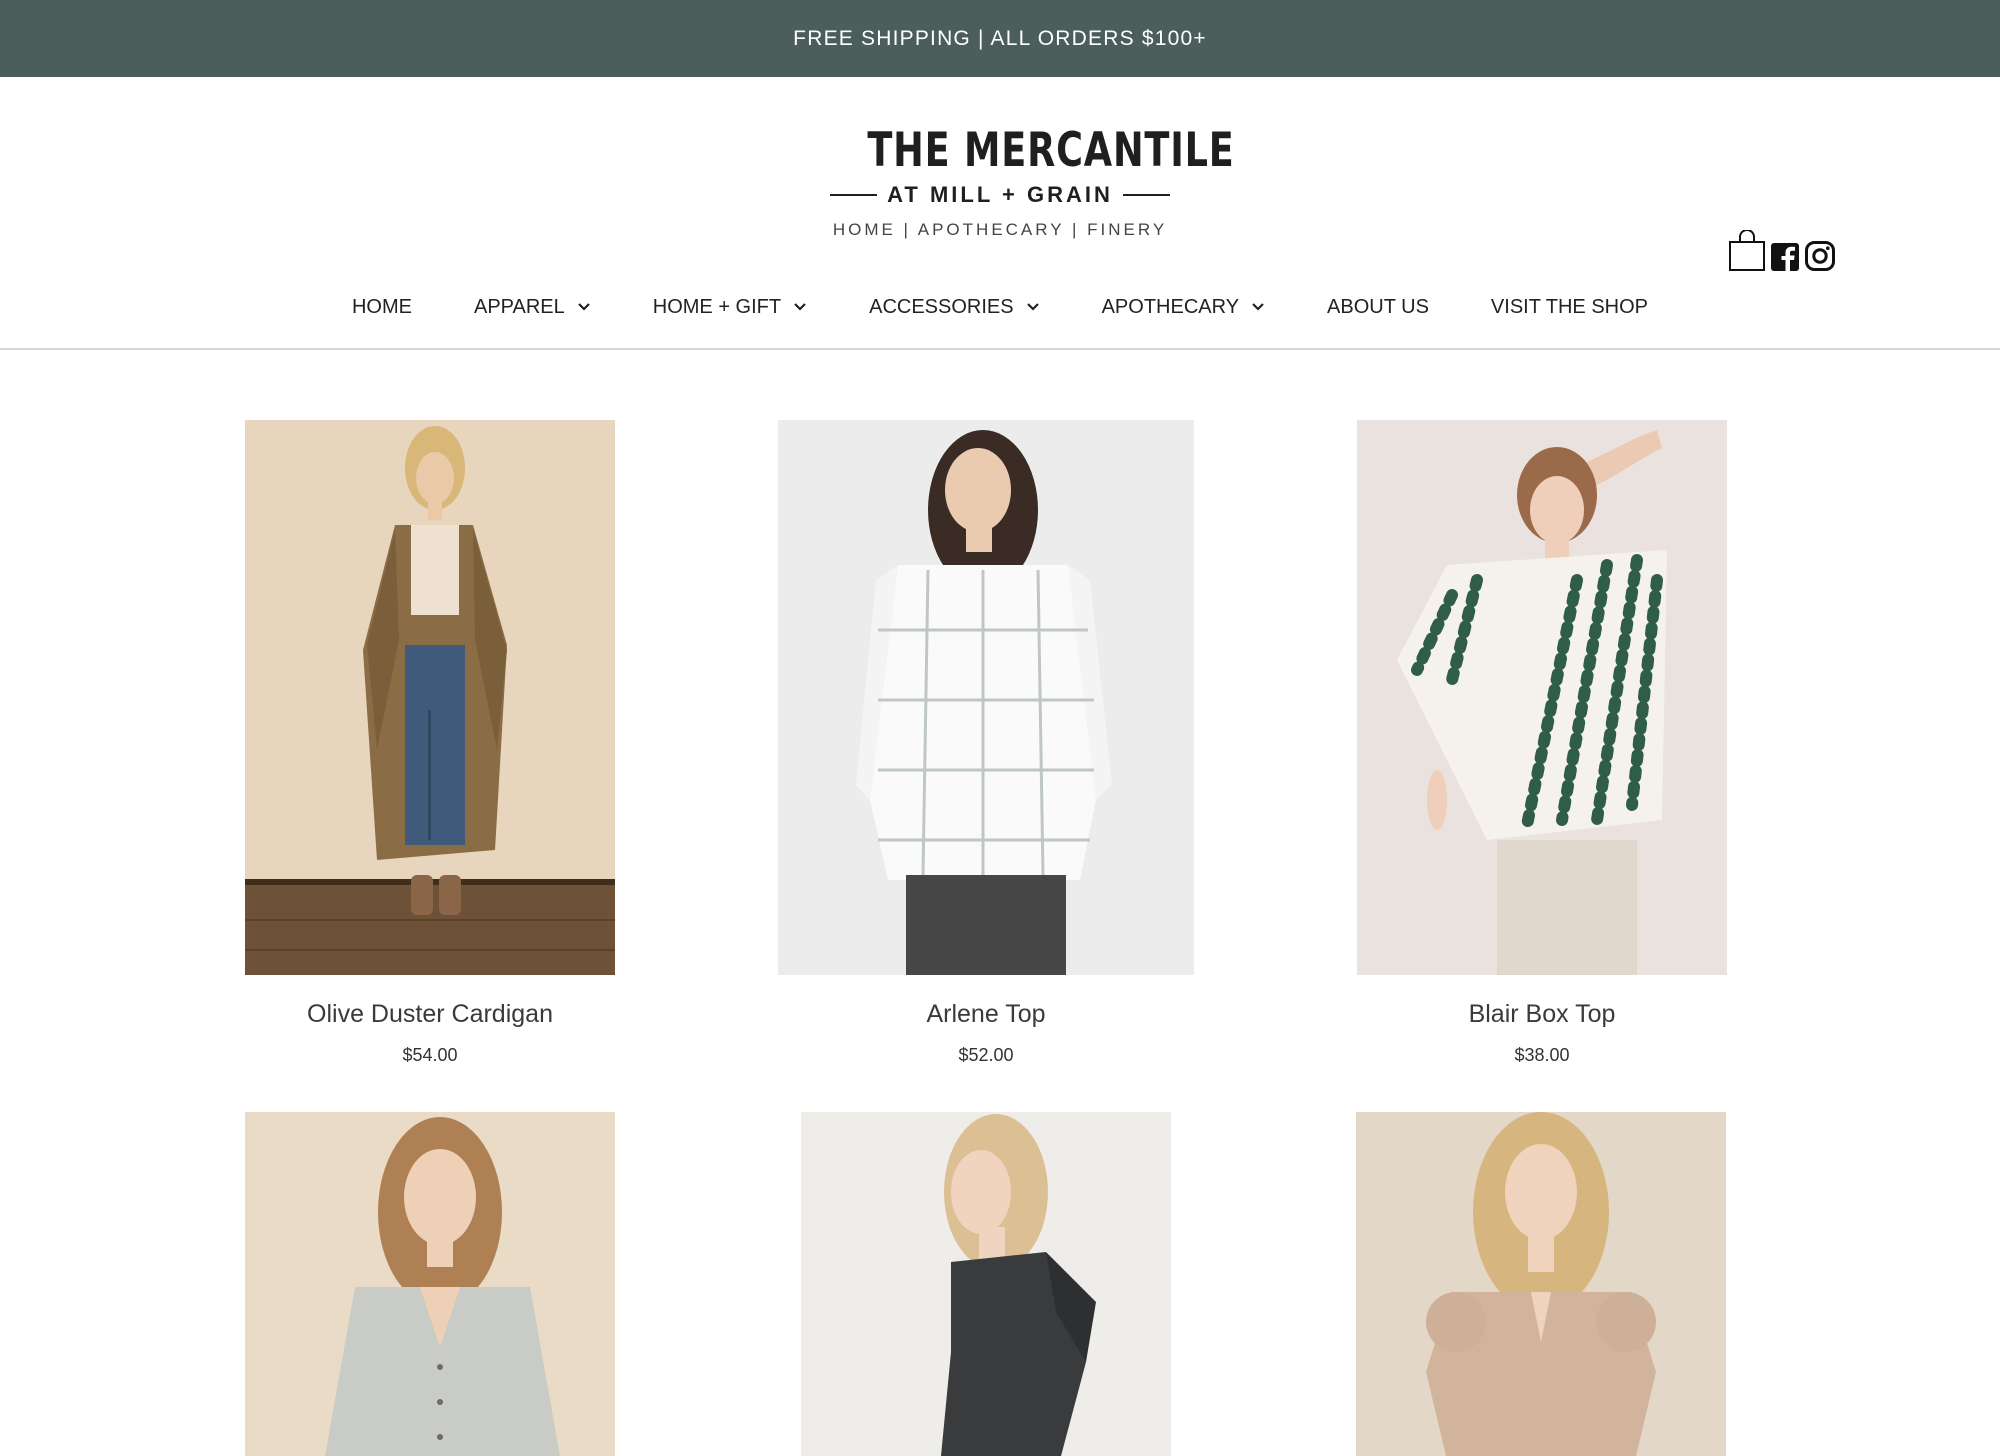 This screenshot has width=2000, height=1456. I want to click on nav-item-home-gift: HOME + GIFT, so click(730, 307).